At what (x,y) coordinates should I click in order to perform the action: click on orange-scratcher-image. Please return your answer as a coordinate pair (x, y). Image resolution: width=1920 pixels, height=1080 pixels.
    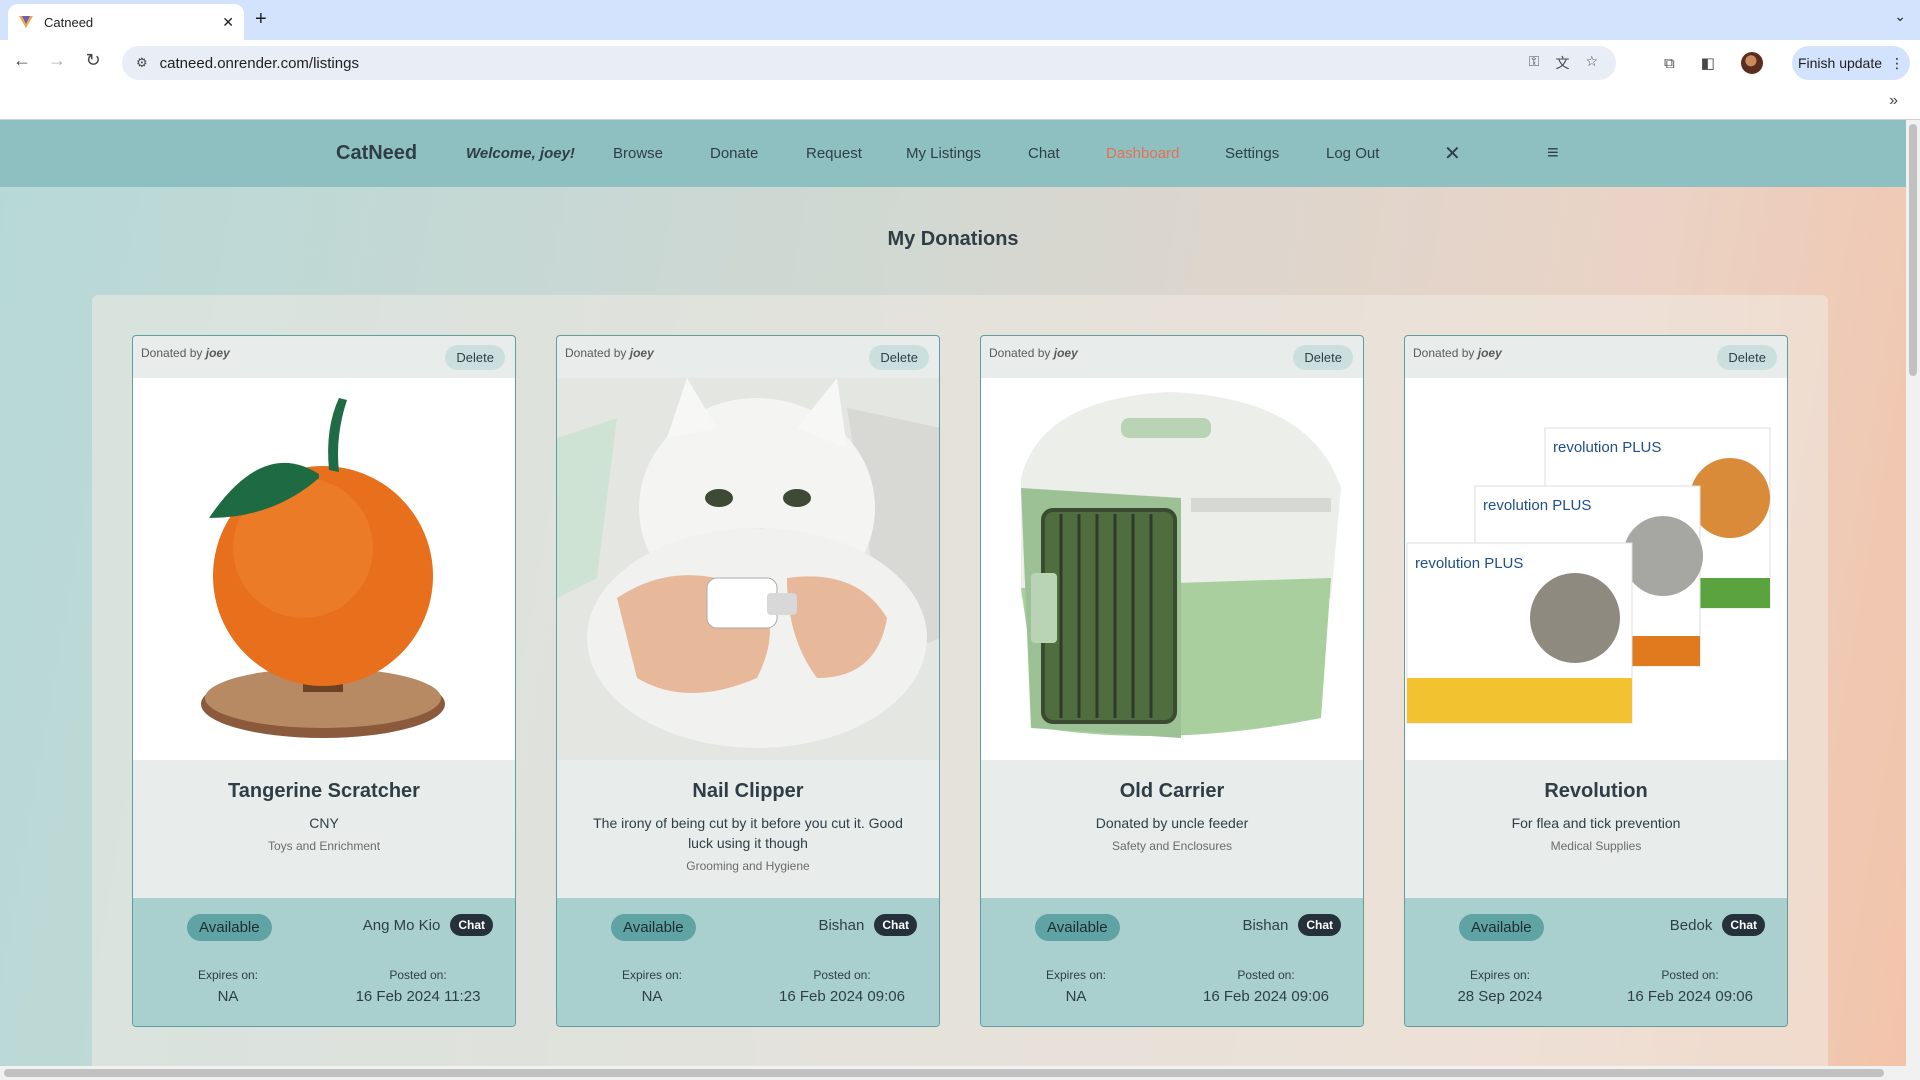
    Looking at the image, I should click on (324, 569).